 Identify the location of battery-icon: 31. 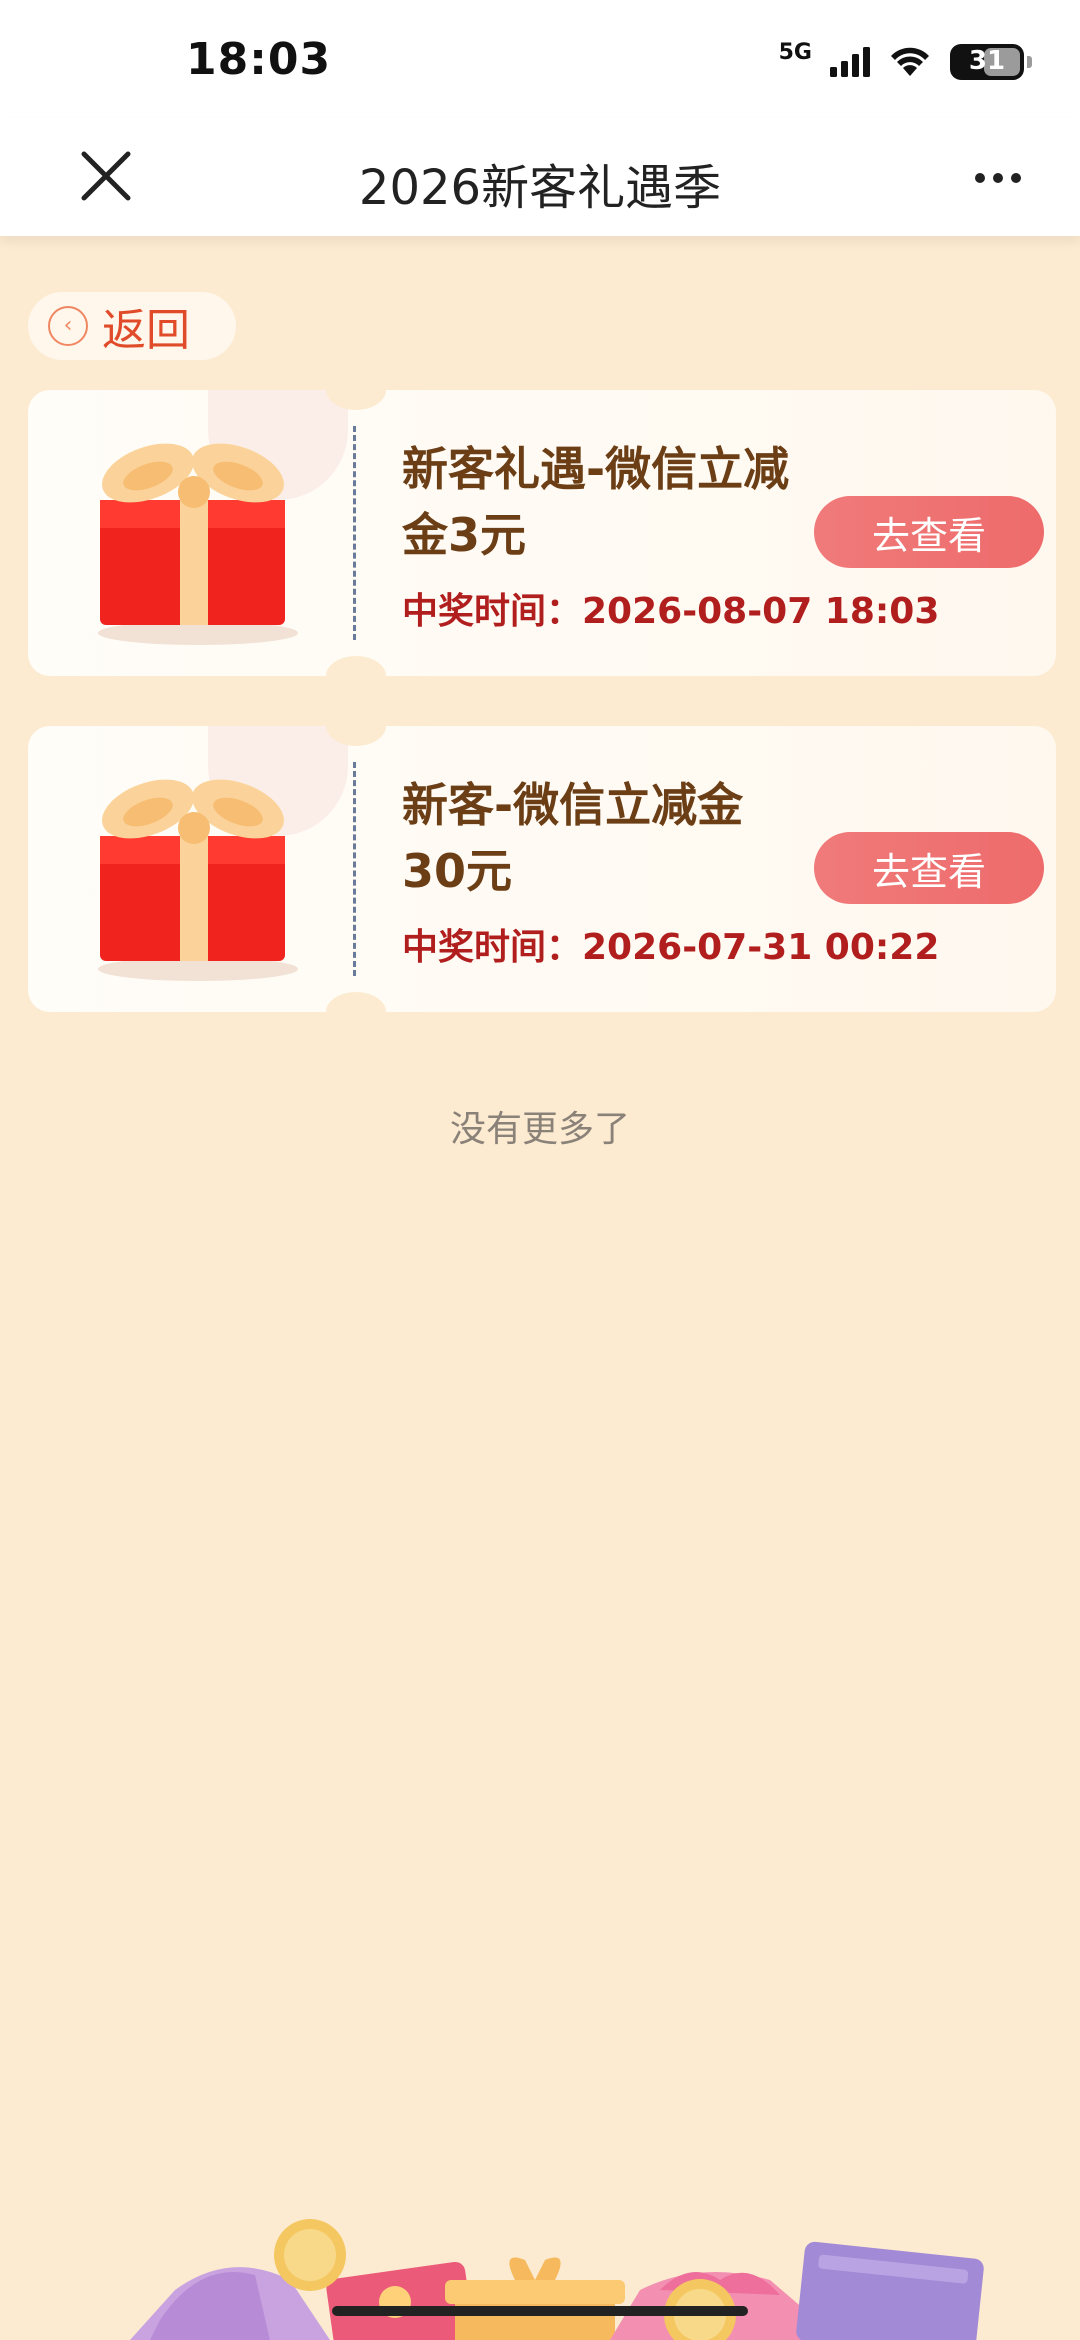
(991, 62).